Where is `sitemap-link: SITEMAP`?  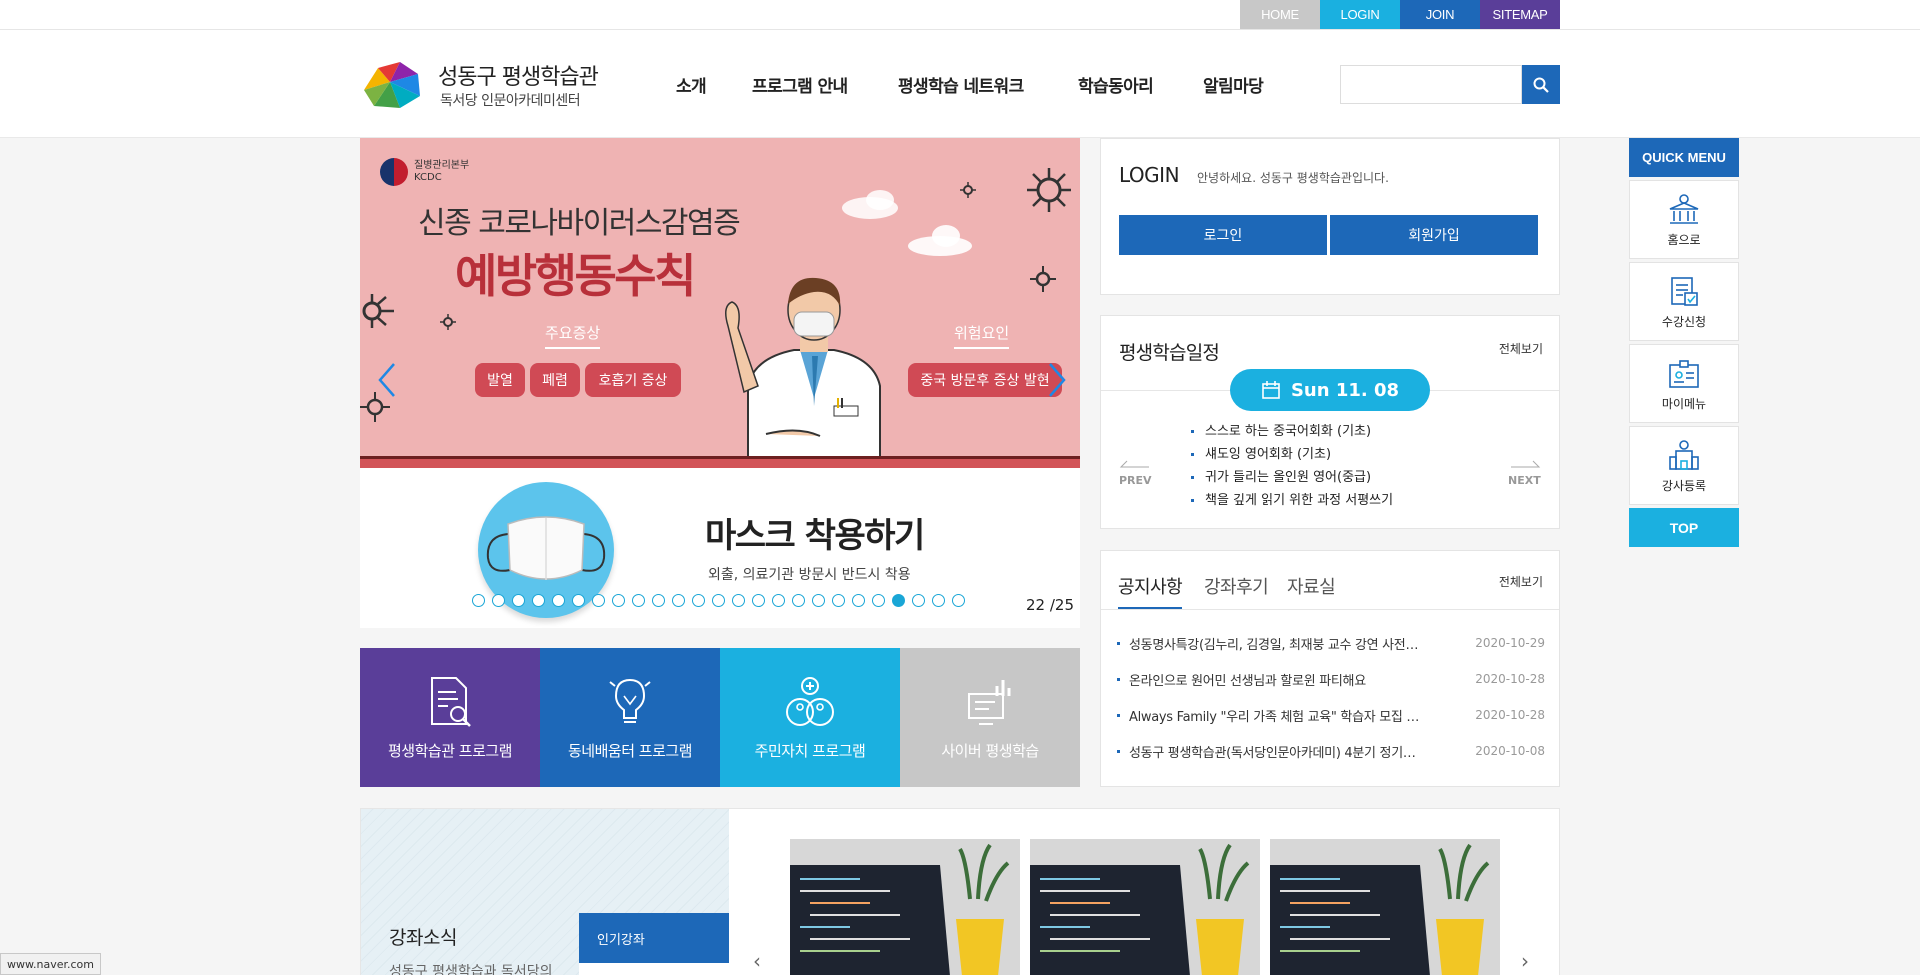
sitemap-link: SITEMAP is located at coordinates (1520, 14).